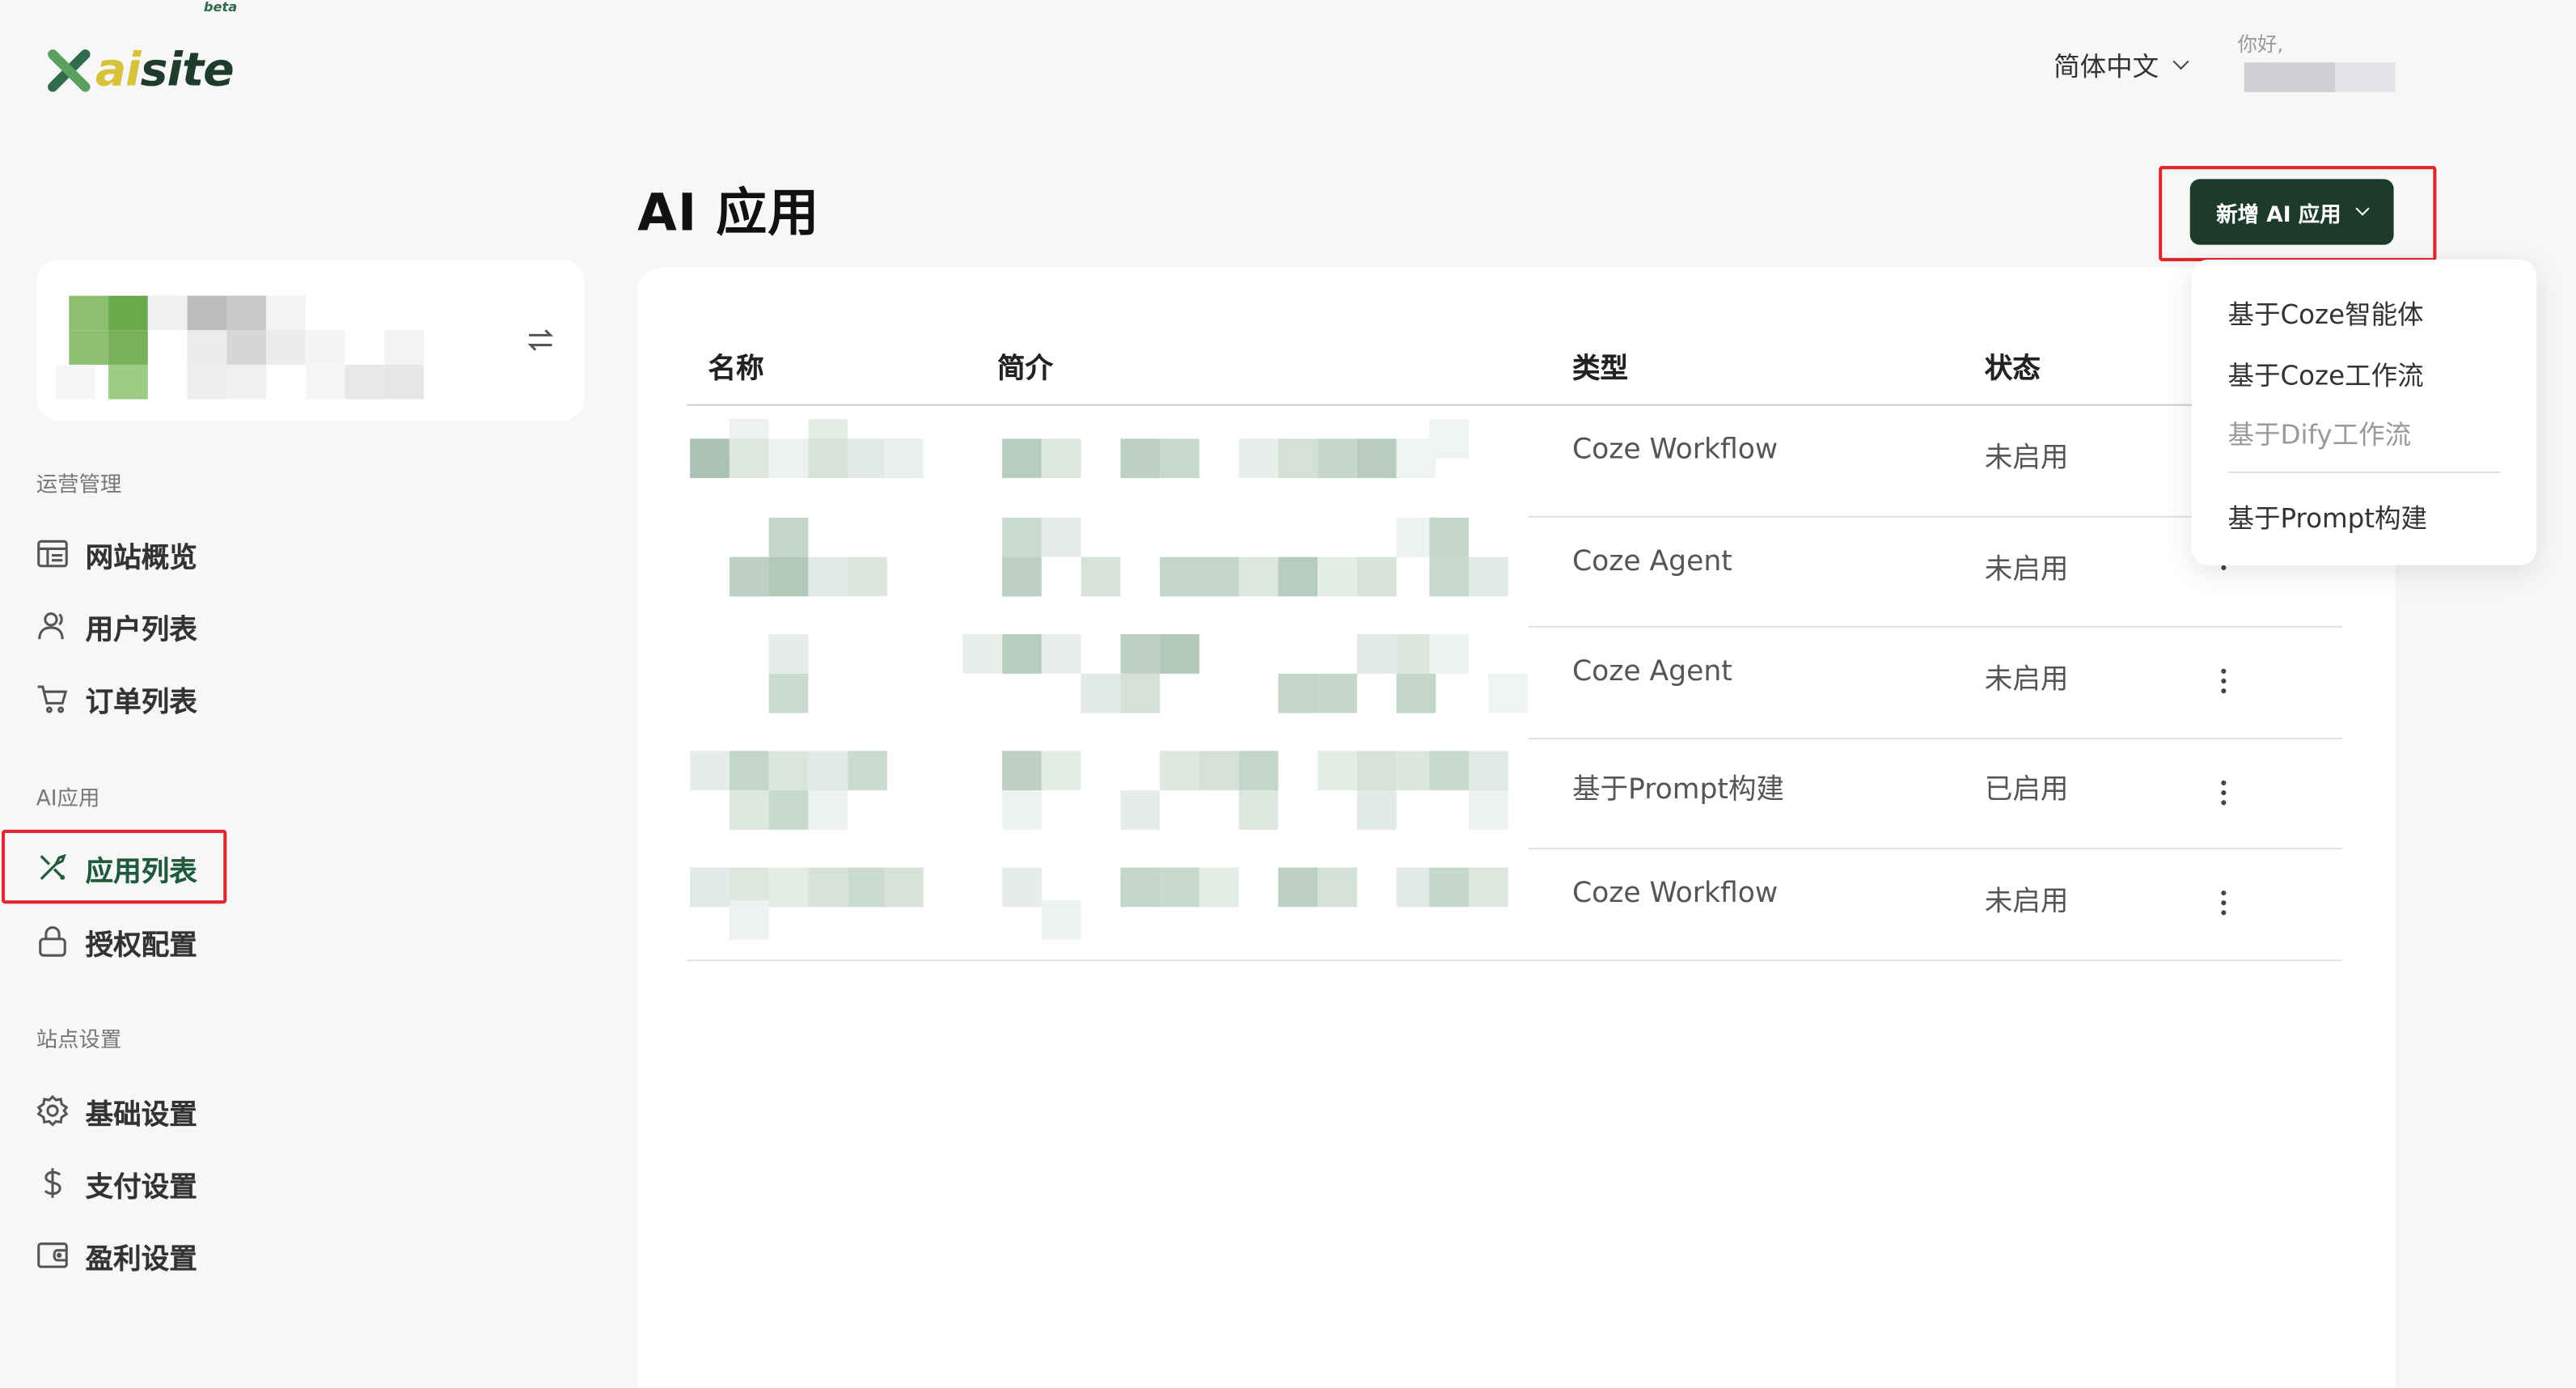 This screenshot has height=1388, width=2576. I want to click on site-thumbnail, so click(240, 348).